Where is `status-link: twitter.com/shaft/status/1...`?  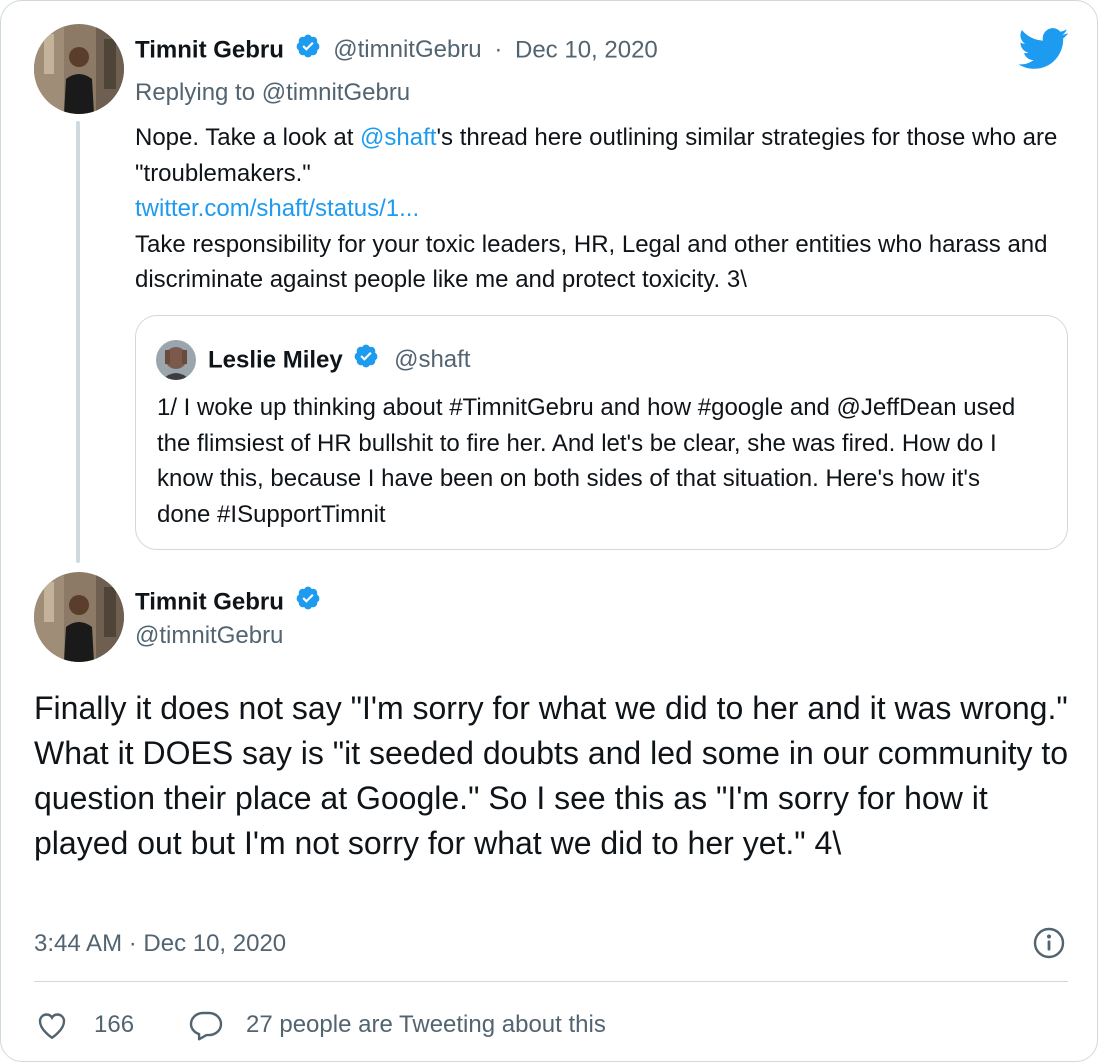
status-link: twitter.com/shaft/status/1... is located at coordinates (277, 208).